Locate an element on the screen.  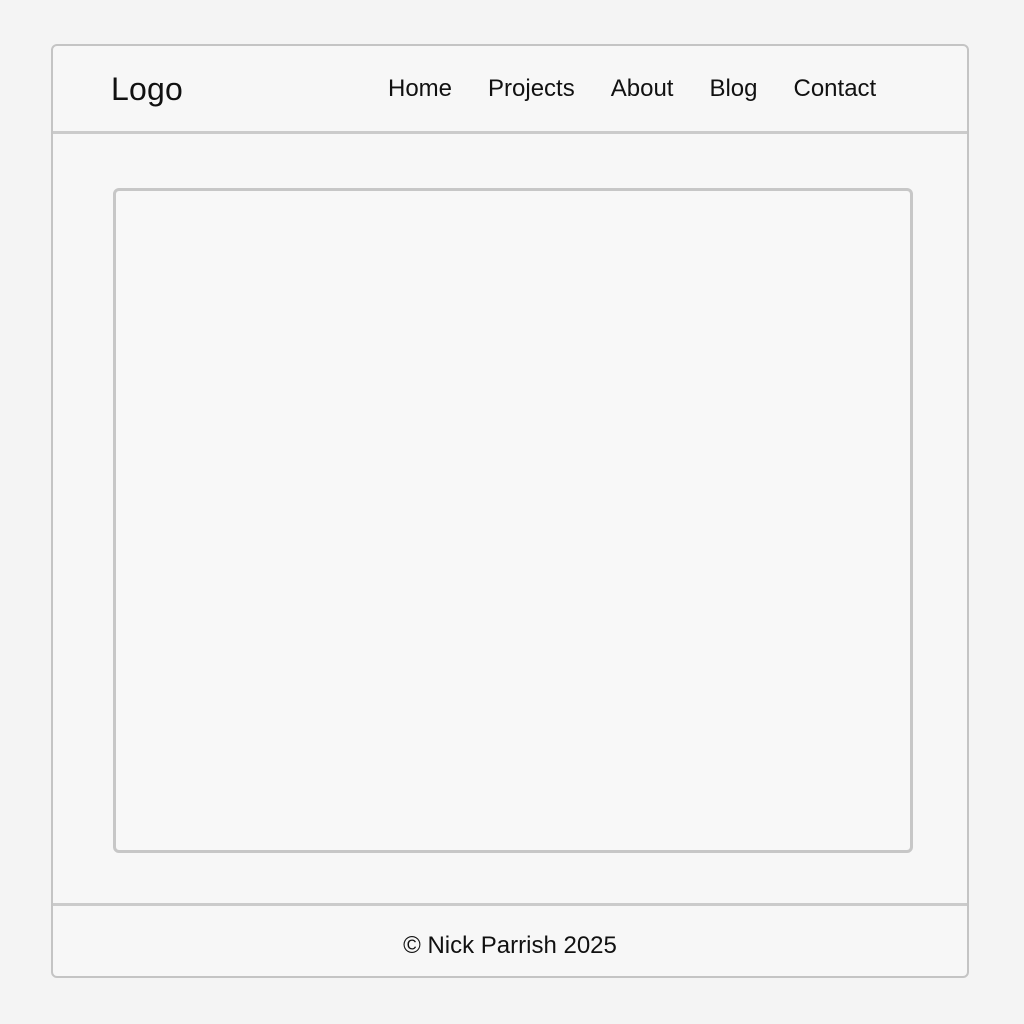
nav-item-projects: Projects is located at coordinates (531, 89).